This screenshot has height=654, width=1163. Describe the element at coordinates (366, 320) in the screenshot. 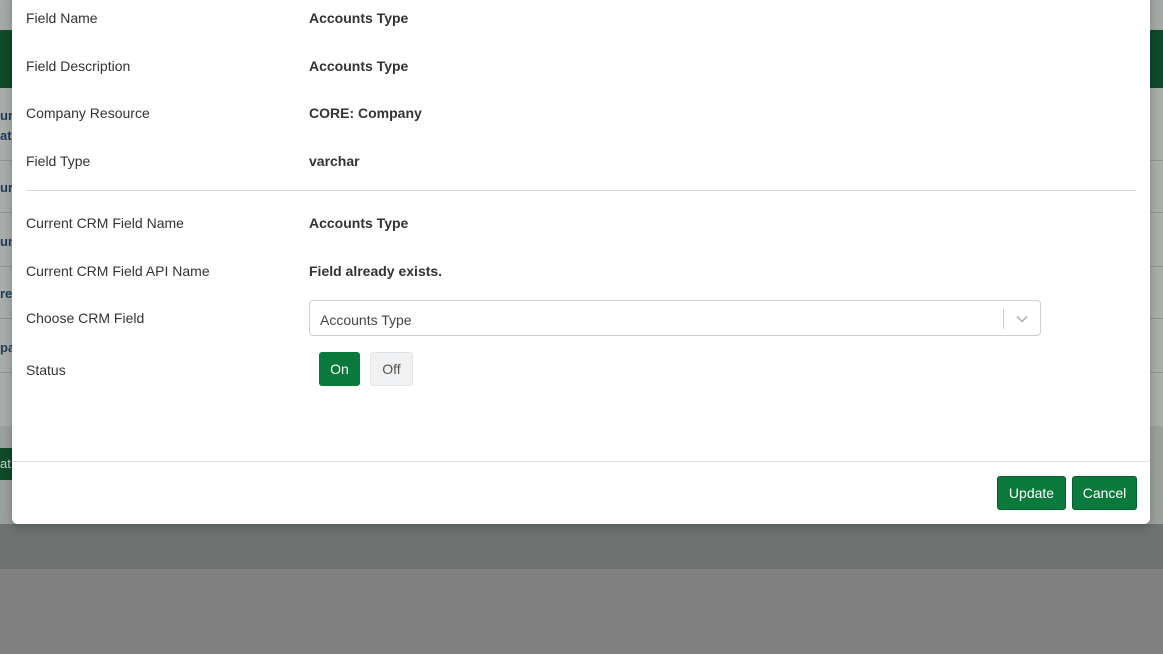

I see `crm-field-select-value: Accounts Type` at that location.